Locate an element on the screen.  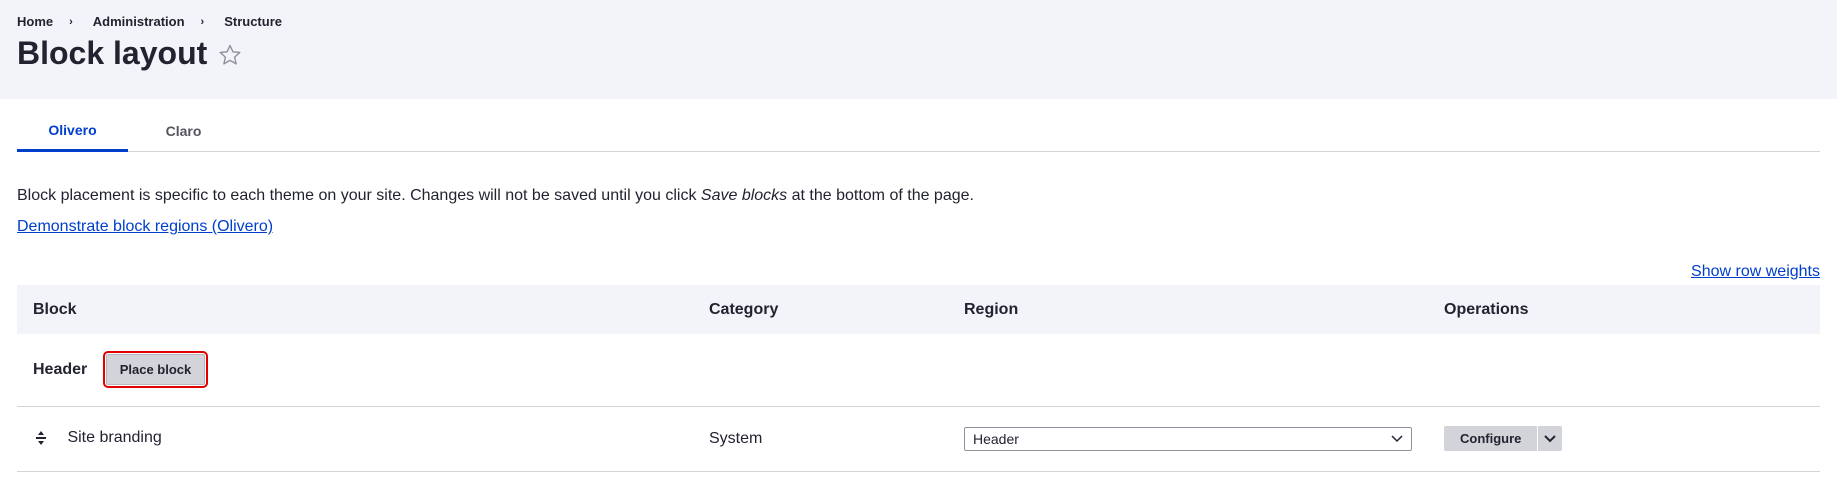
star-outline-icon is located at coordinates (230, 55).